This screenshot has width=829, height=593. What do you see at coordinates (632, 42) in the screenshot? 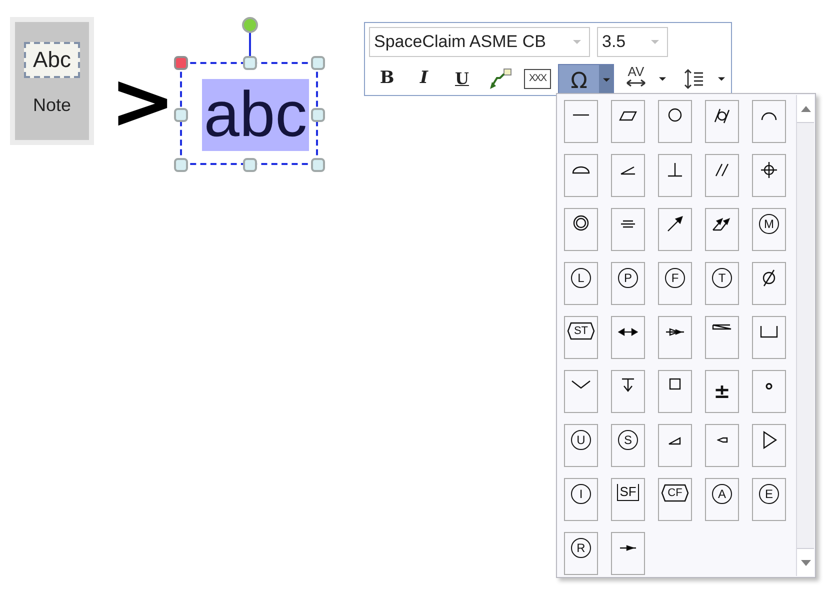
I see `size-dropdown: 3.5` at bounding box center [632, 42].